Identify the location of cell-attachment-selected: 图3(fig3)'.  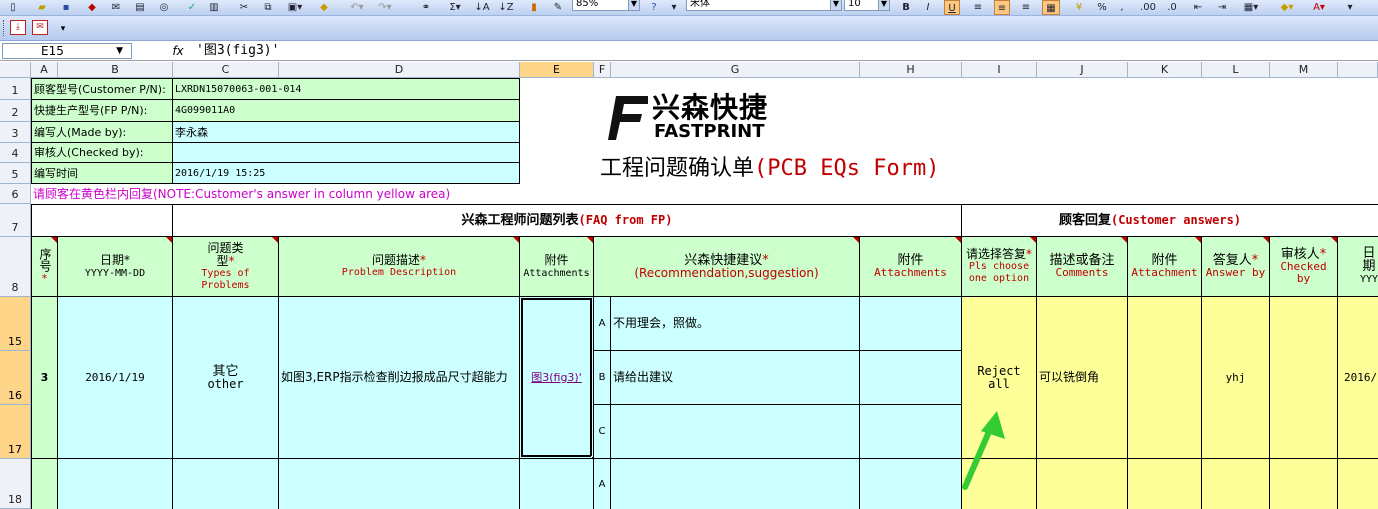
(557, 378).